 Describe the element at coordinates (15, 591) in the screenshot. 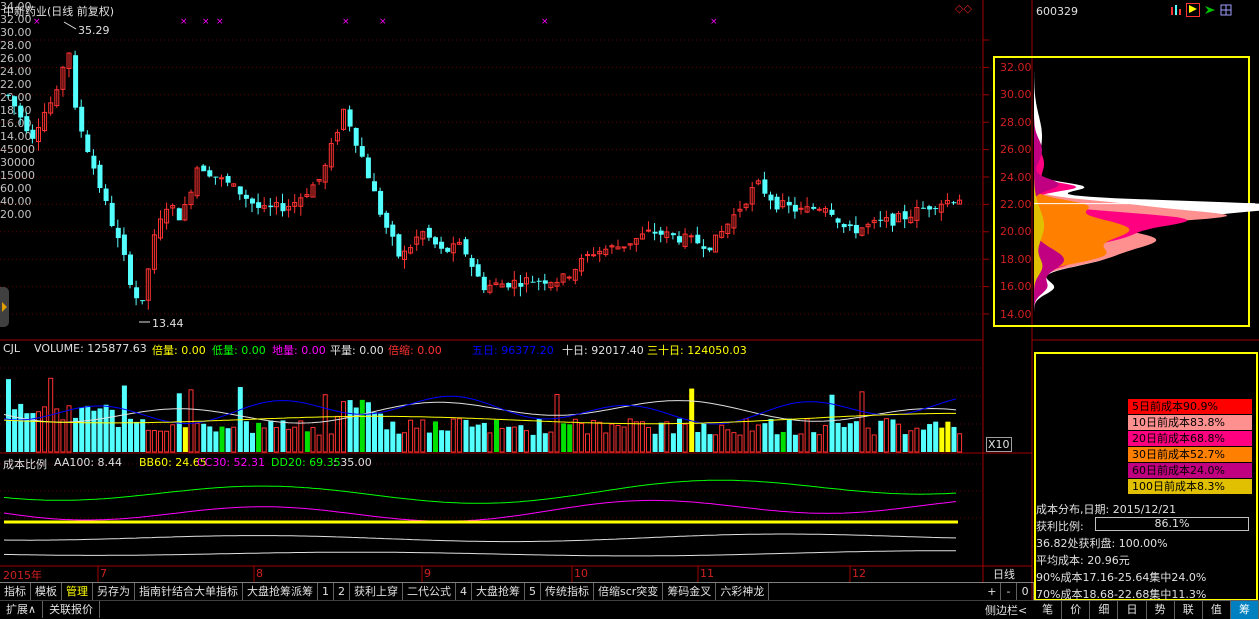

I see `formula-tab: 指标` at that location.